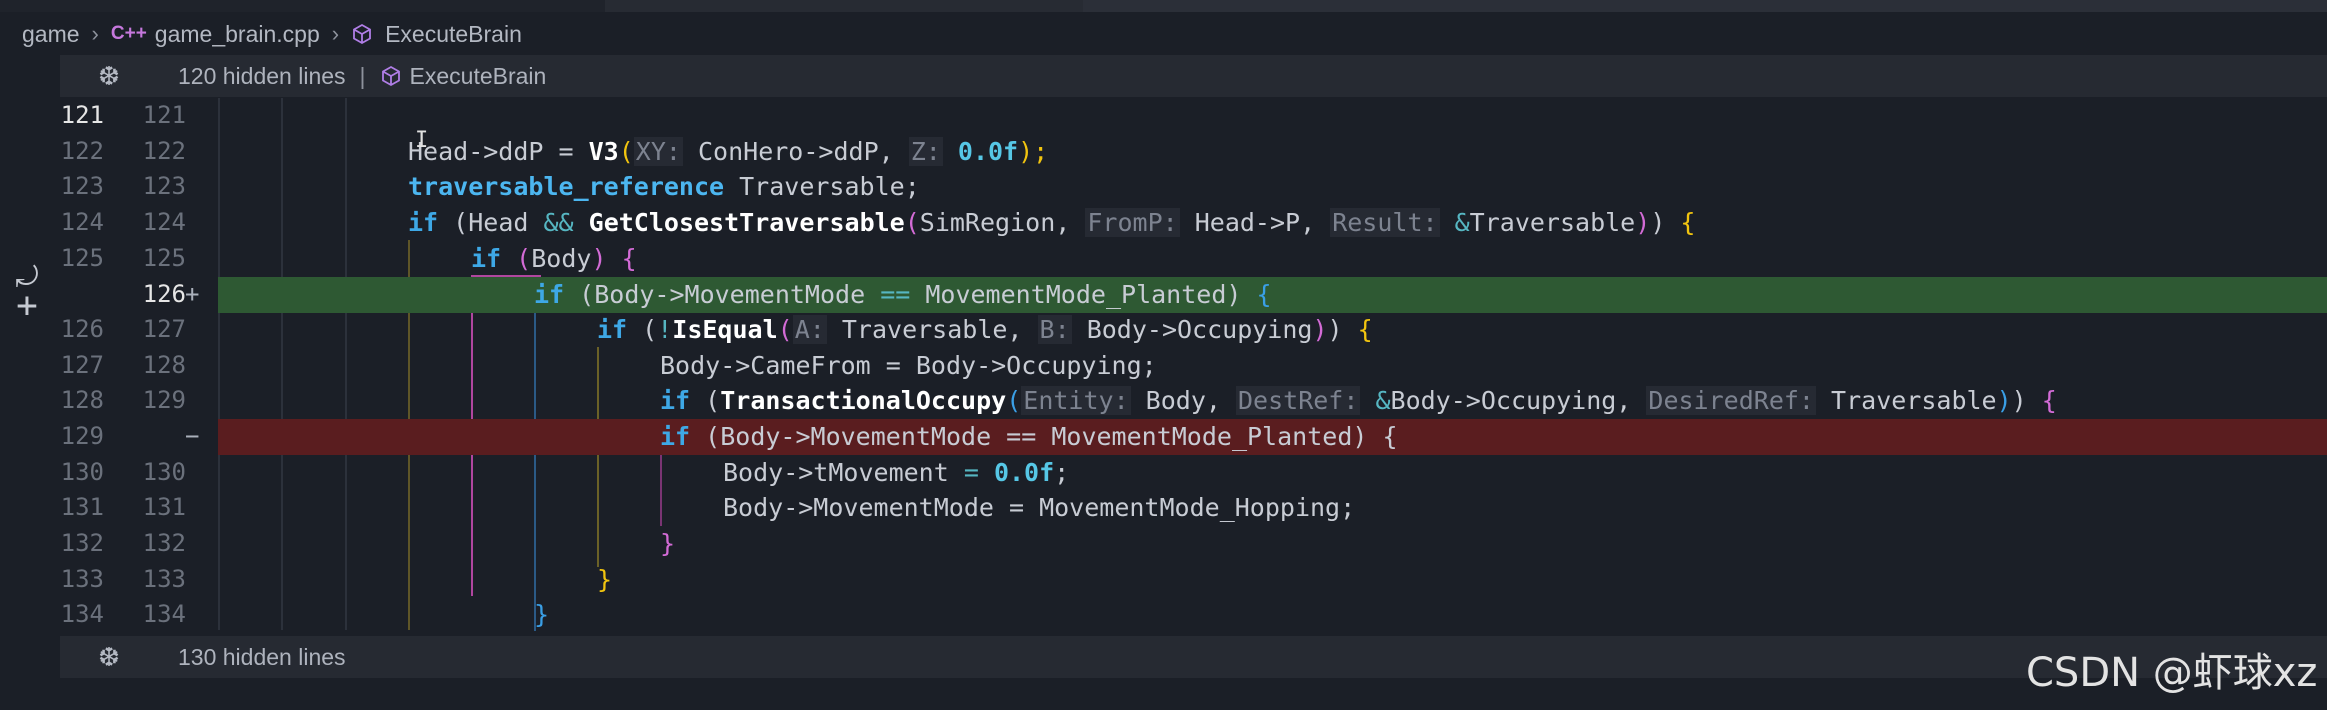 The height and width of the screenshot is (710, 2327). Describe the element at coordinates (164, 151) in the screenshot. I see `new-line-number: 122` at that location.